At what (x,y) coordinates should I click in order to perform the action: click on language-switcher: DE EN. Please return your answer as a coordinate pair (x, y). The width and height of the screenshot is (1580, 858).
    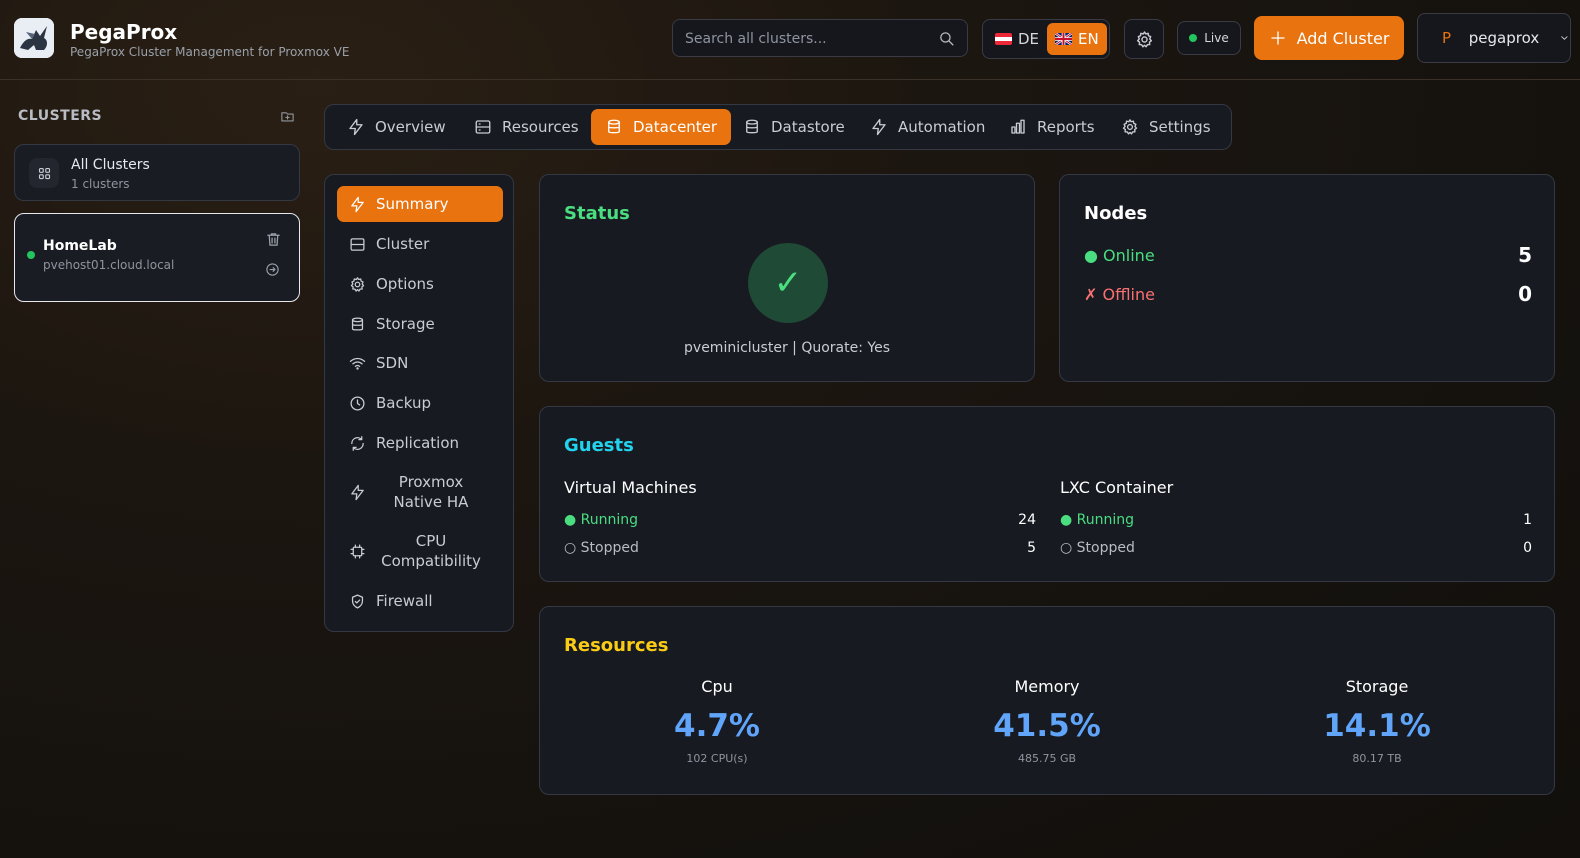
    Looking at the image, I should click on (1046, 39).